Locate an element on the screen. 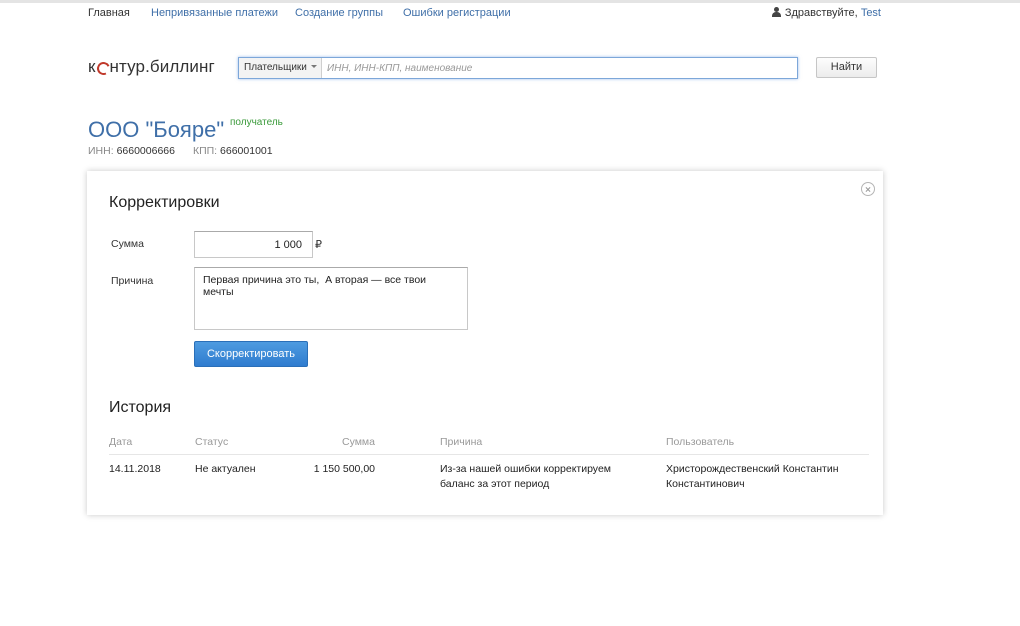  column-header-user: Пользователь is located at coordinates (700, 442).